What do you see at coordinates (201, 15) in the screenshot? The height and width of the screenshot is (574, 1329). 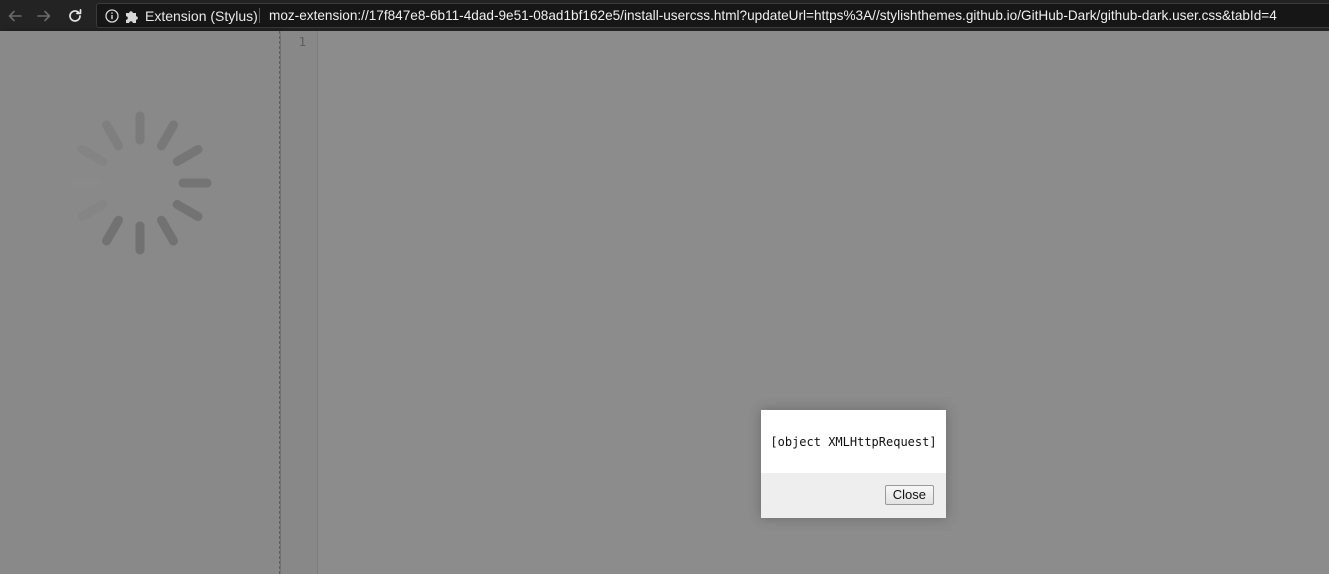 I see `identity-label: Extension (Stylus)` at bounding box center [201, 15].